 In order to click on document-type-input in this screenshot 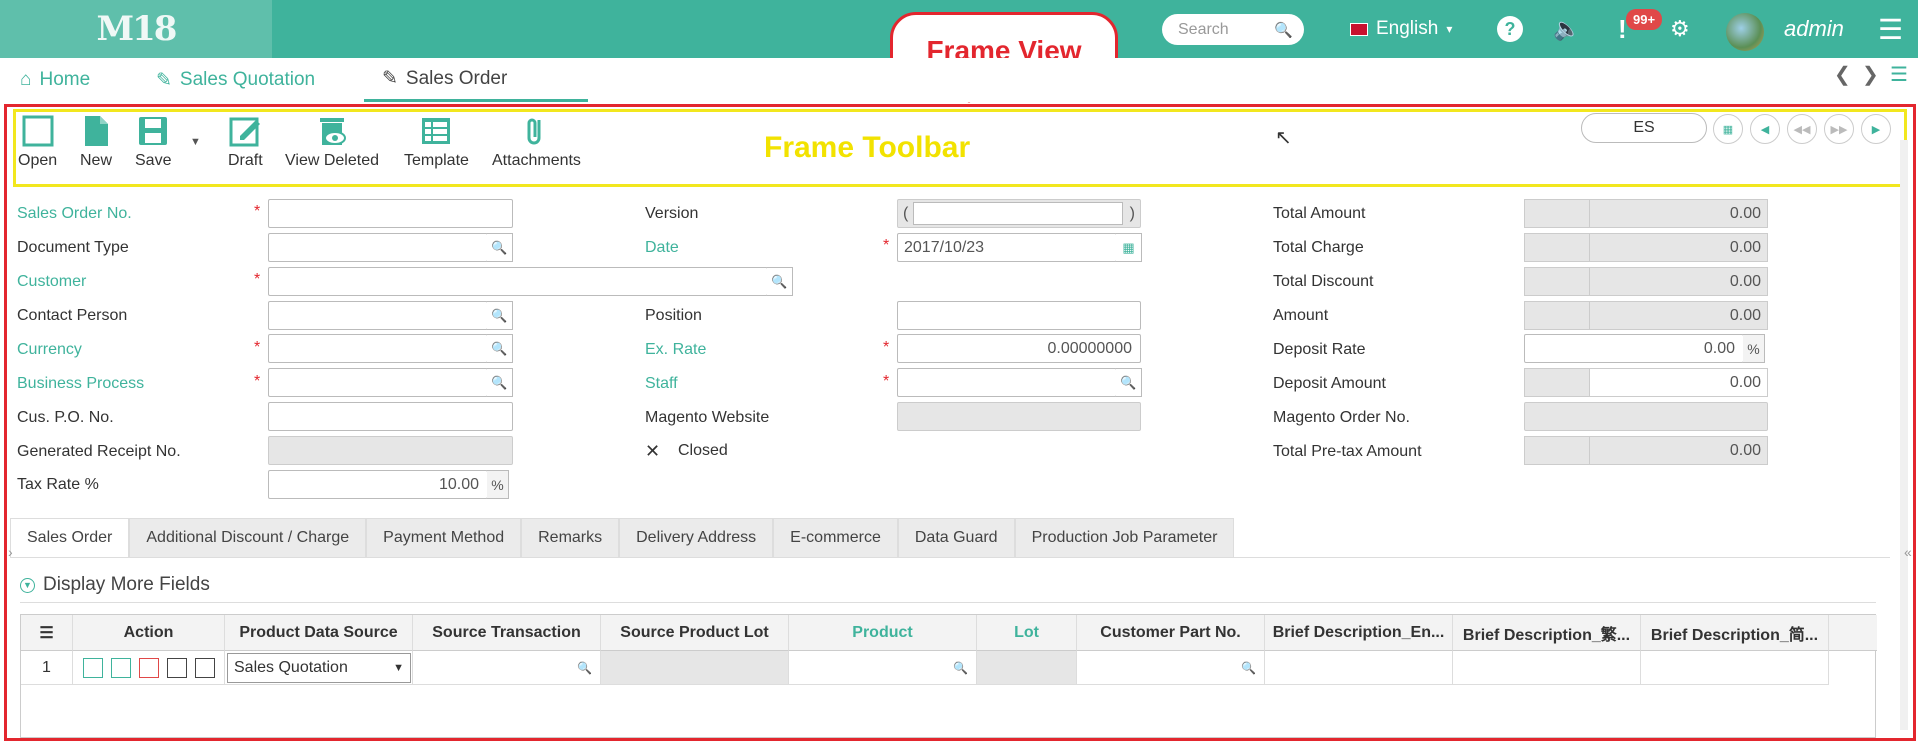, I will do `click(378, 247)`.